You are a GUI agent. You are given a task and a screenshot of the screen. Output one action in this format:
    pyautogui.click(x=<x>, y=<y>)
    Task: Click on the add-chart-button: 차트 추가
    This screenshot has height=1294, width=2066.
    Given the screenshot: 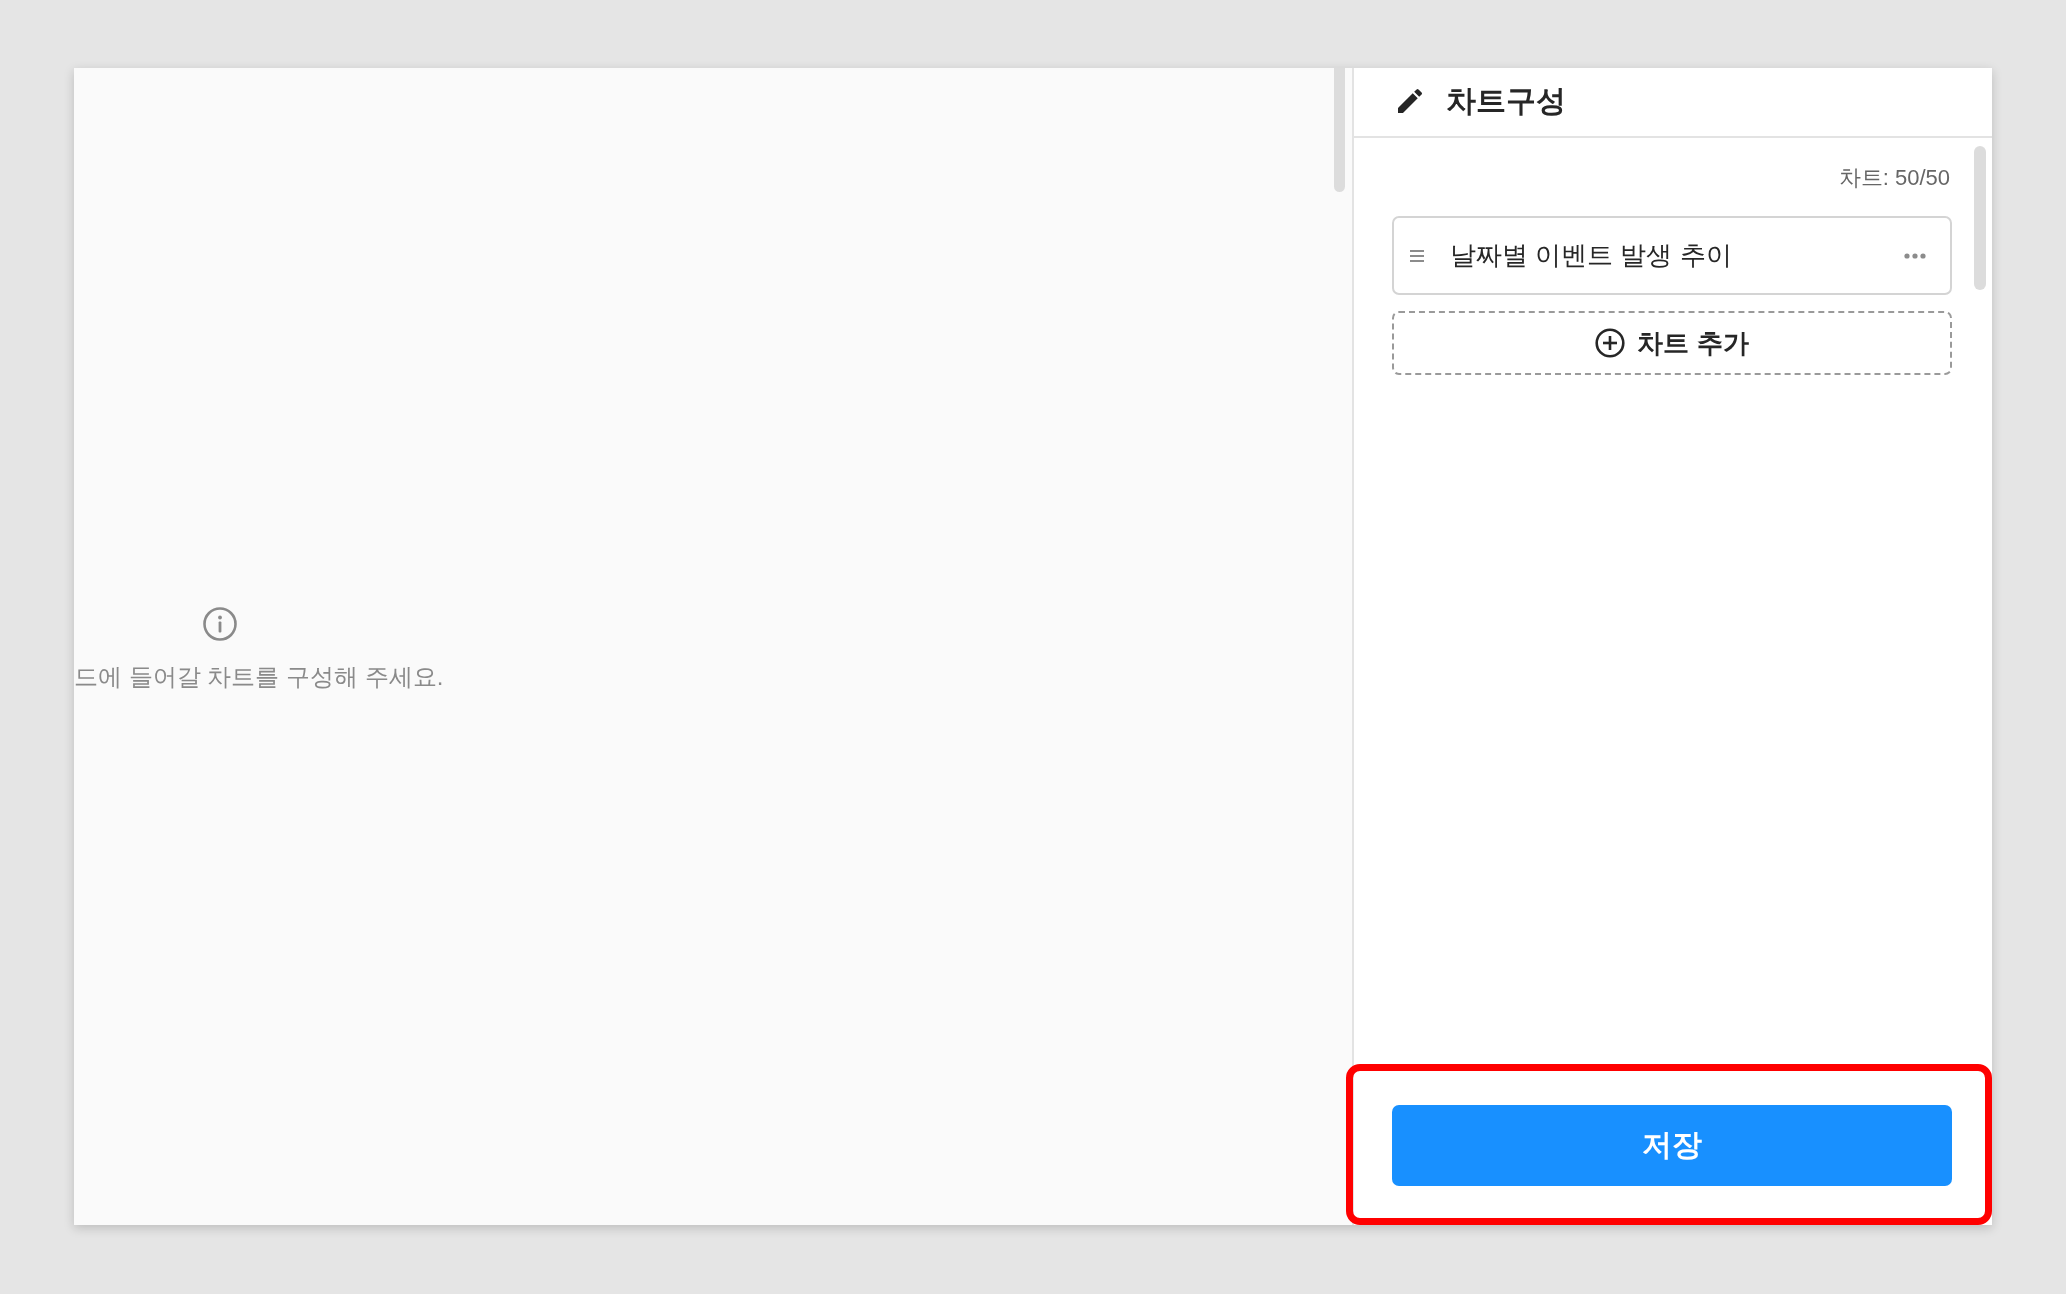 What is the action you would take?
    pyautogui.click(x=1672, y=343)
    